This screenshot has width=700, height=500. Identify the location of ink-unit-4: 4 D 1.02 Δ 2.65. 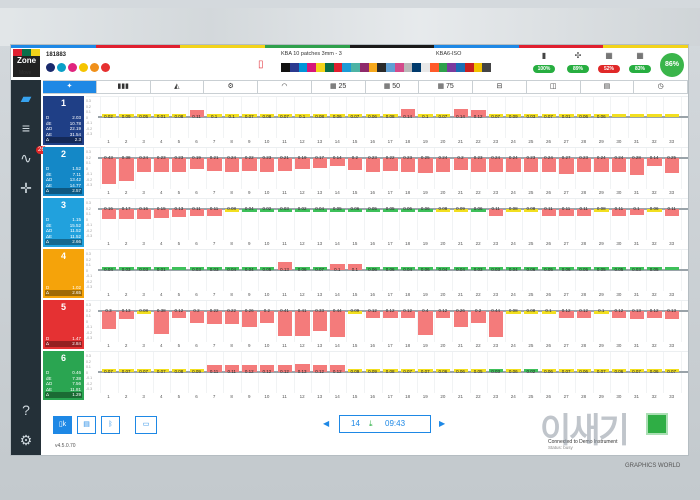
(63, 273).